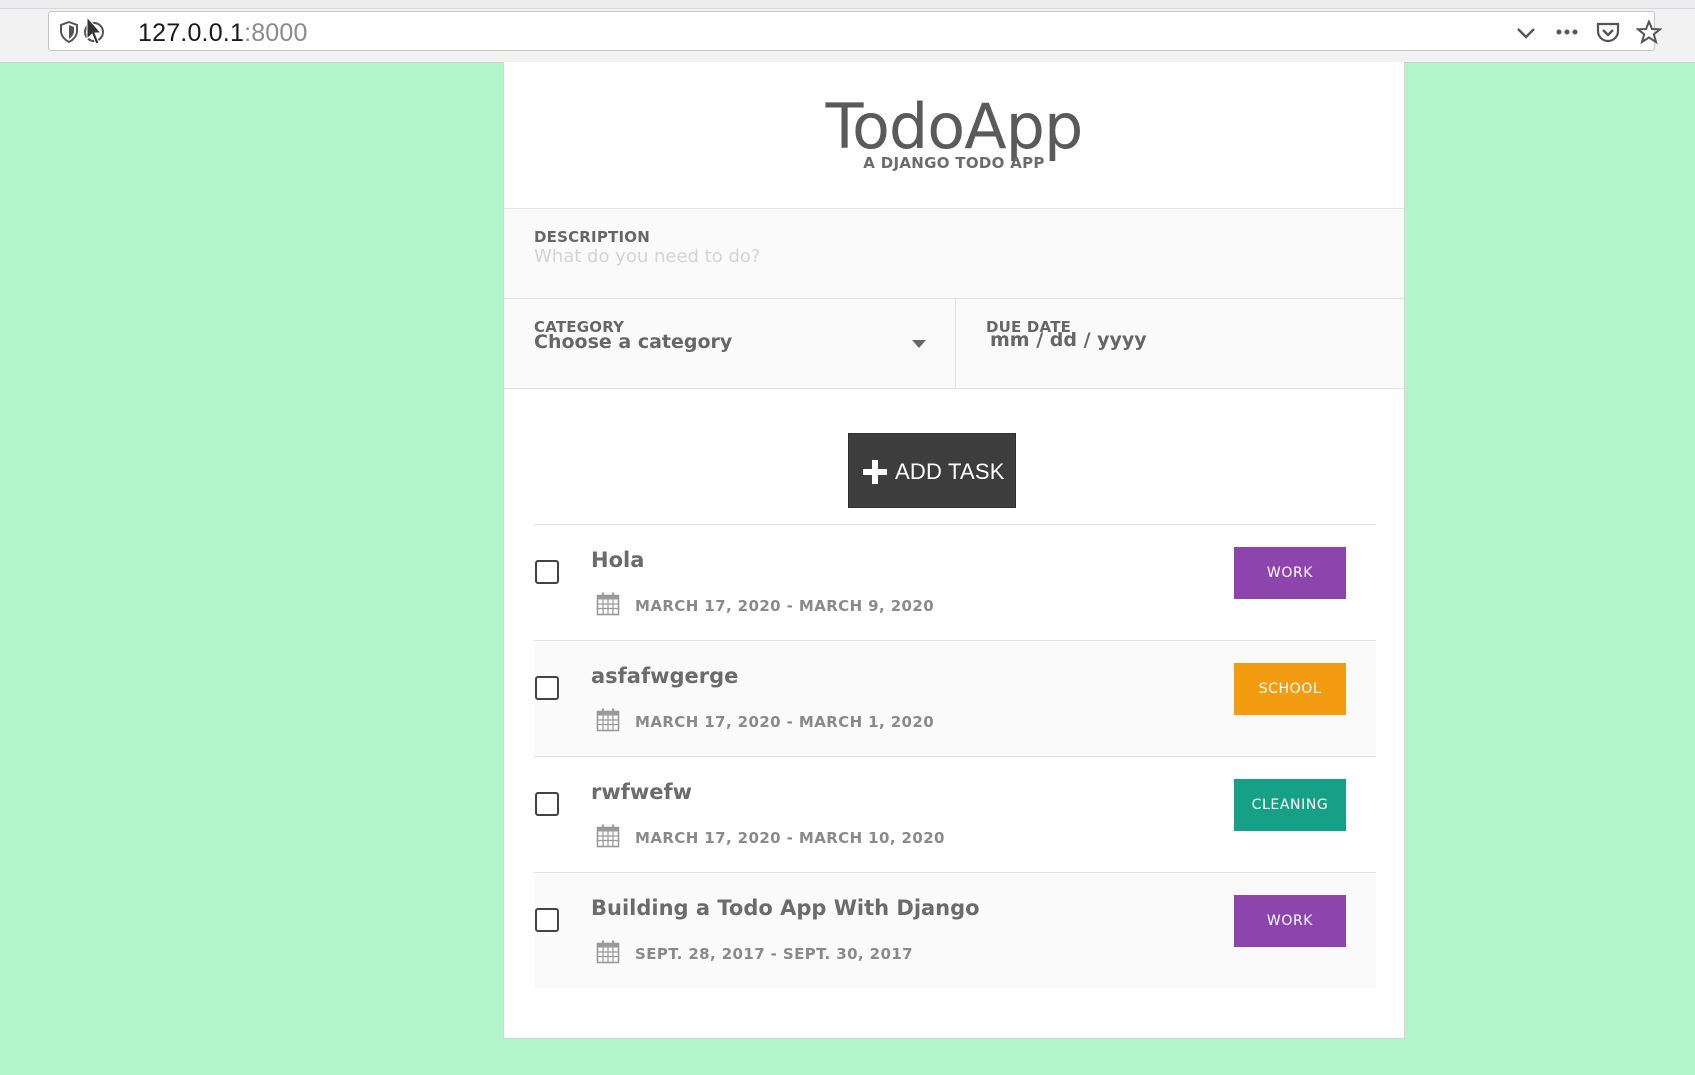  I want to click on chevron-down-icon, so click(1526, 32).